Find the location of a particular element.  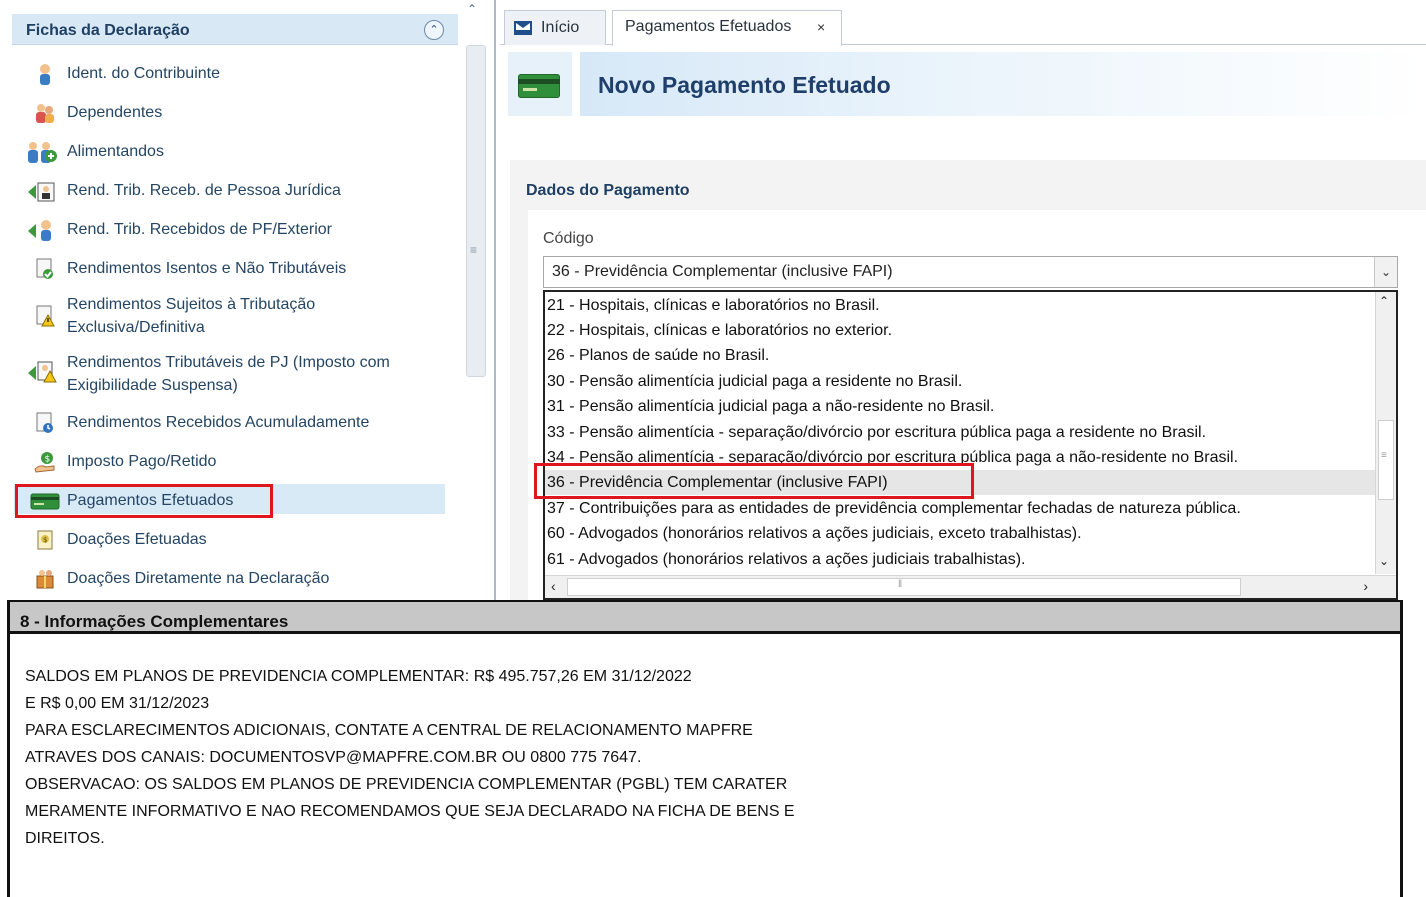

tab-pagamentos-efetuados: Pagamentos Efetuados × is located at coordinates (727, 28).